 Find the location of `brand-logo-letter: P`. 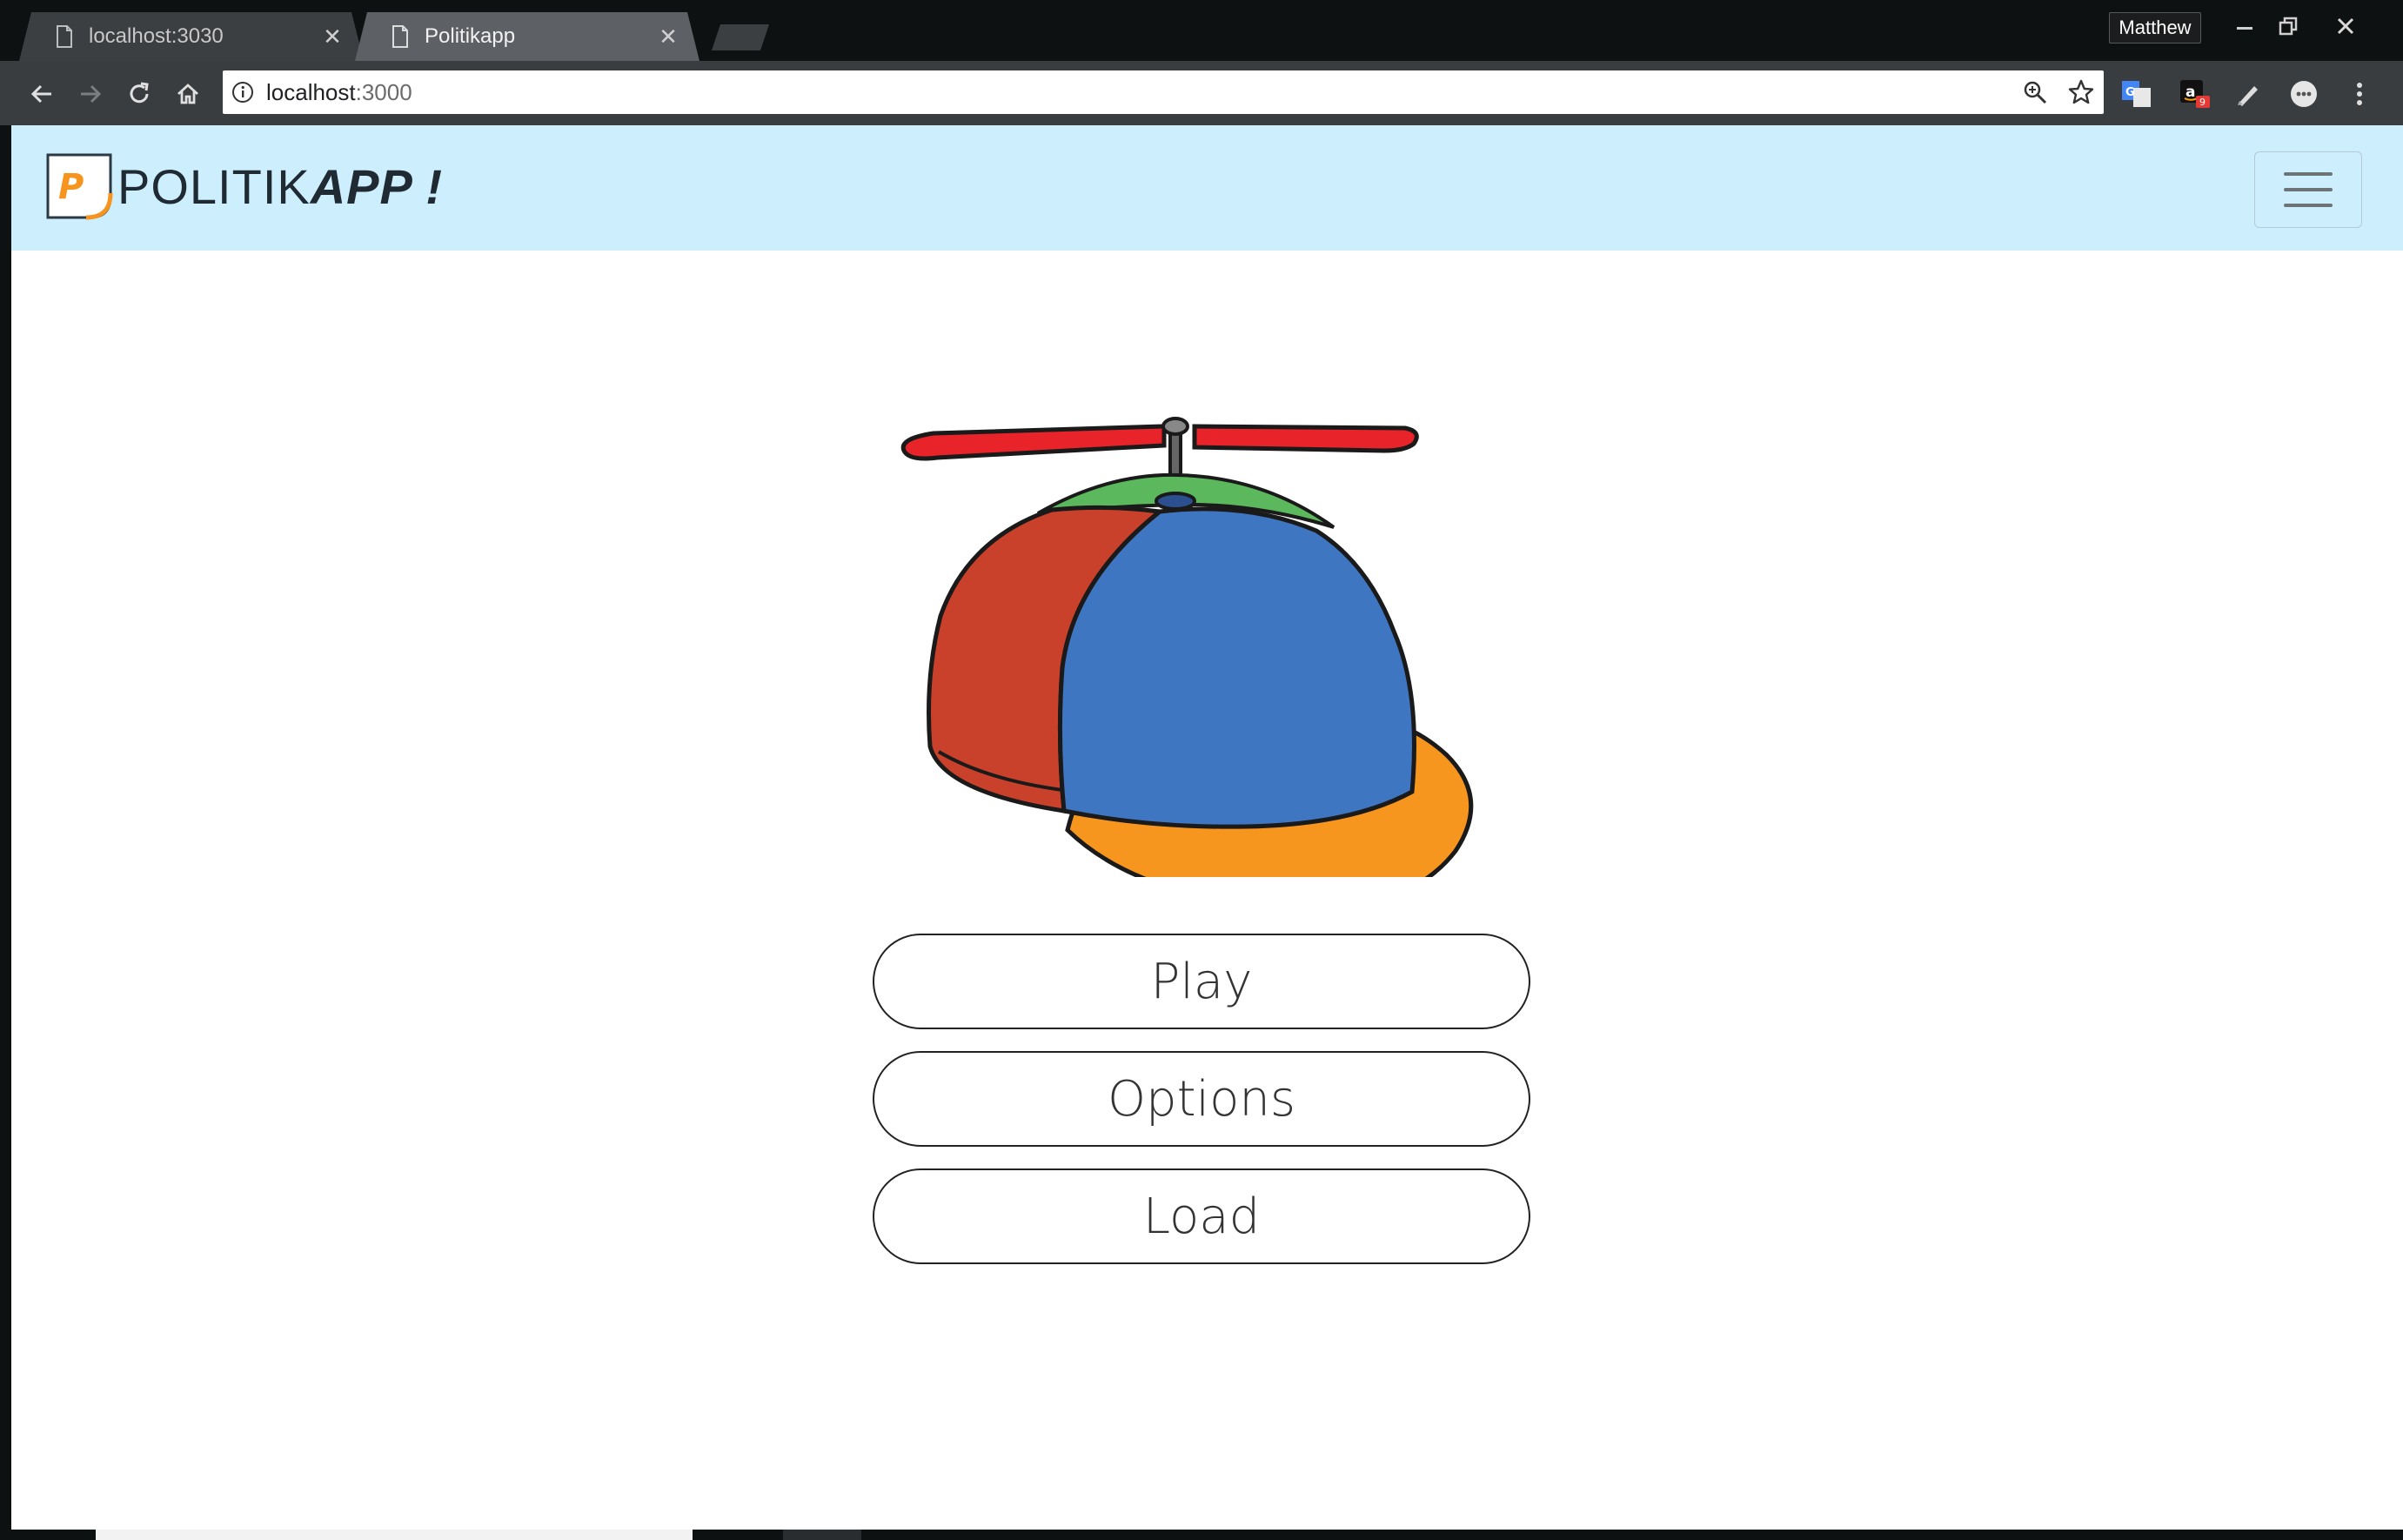

brand-logo-letter: P is located at coordinates (71, 187).